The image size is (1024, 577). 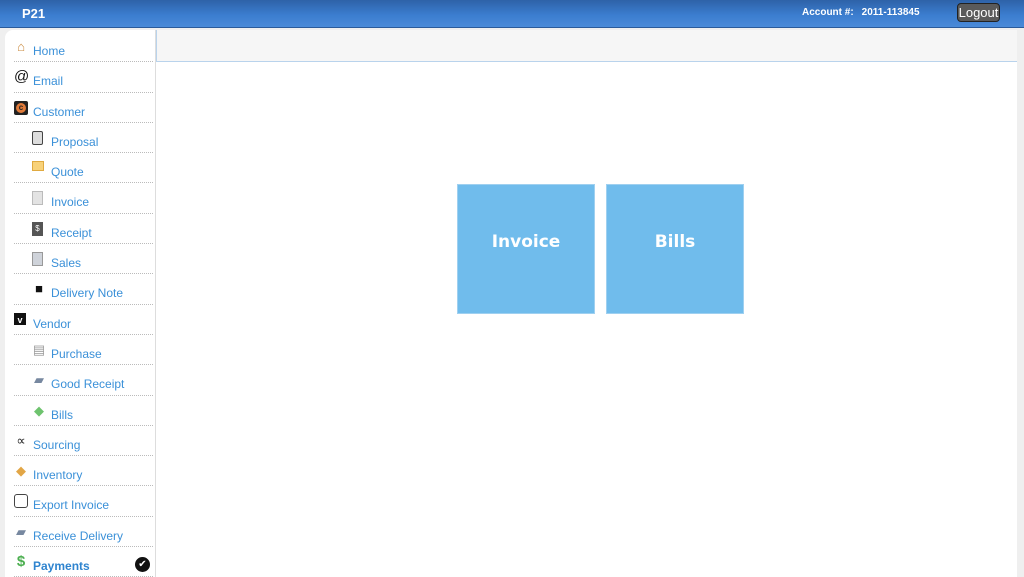 What do you see at coordinates (21, 562) in the screenshot?
I see `dollar-icon: $` at bounding box center [21, 562].